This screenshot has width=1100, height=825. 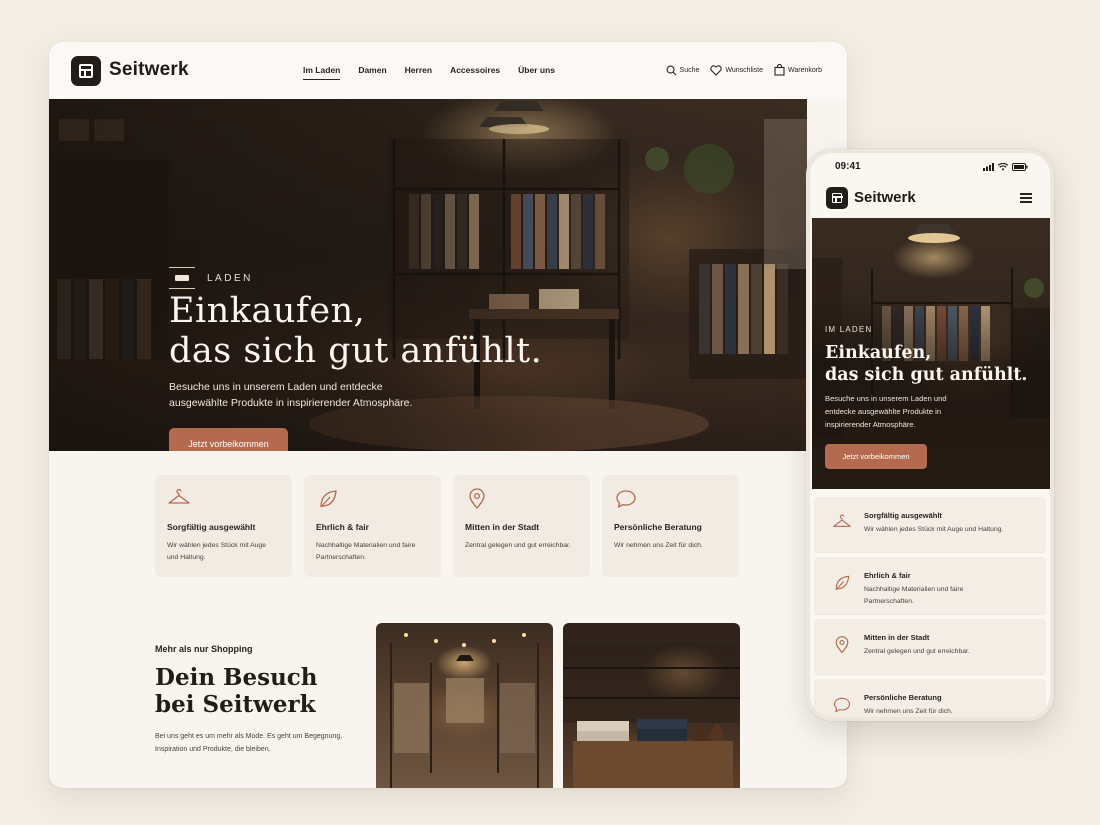 What do you see at coordinates (235, 704) in the screenshot?
I see `visit-title-line2: bei Seitwerk` at bounding box center [235, 704].